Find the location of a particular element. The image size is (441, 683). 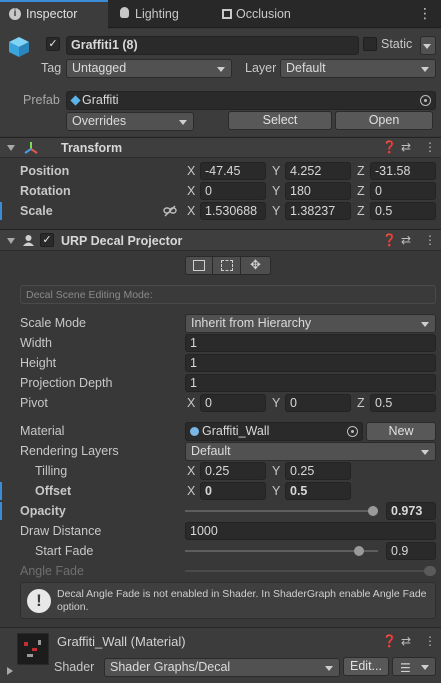

decal-projector-icon is located at coordinates (28, 240).